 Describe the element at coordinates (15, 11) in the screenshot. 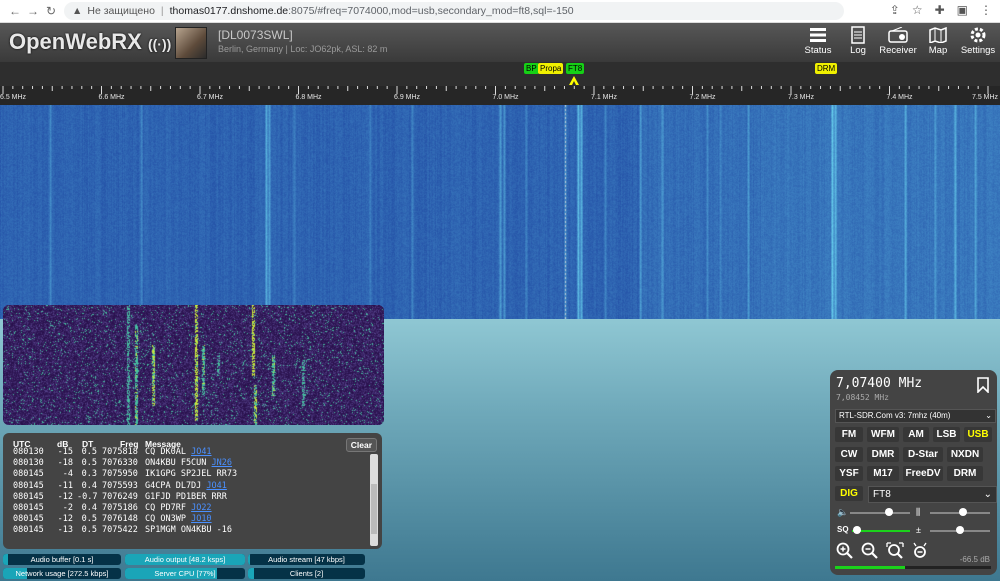

I see `back-icon: ←` at that location.